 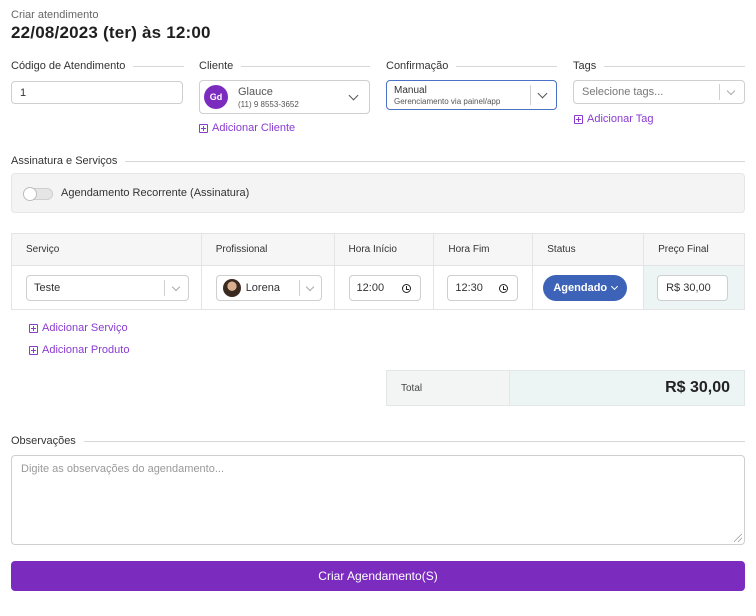 I want to click on column-header: Hora Início, so click(x=384, y=249).